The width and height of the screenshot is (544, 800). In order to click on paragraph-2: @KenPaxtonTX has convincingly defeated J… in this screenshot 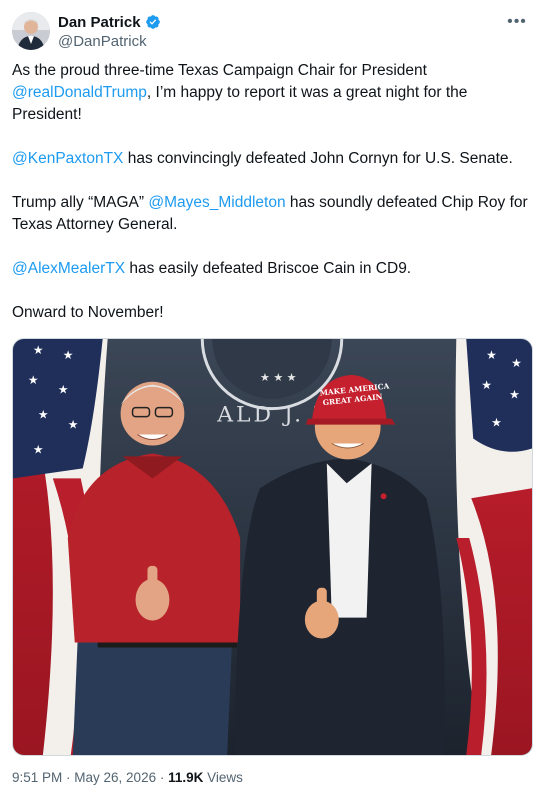, I will do `click(272, 159)`.